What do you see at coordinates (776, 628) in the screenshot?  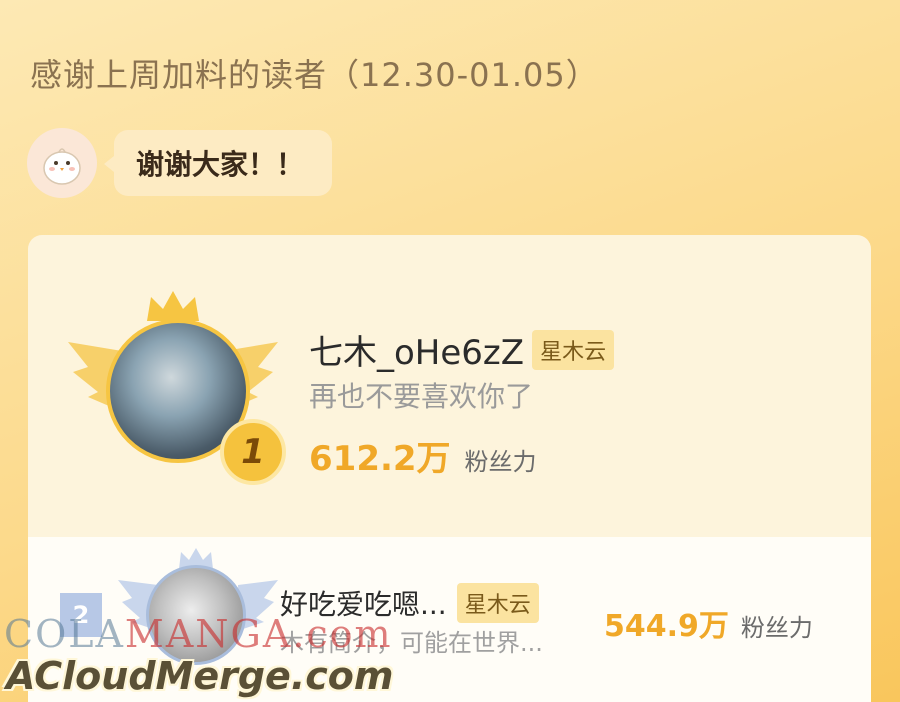 I see `rank2-fans-label: 粉丝力` at bounding box center [776, 628].